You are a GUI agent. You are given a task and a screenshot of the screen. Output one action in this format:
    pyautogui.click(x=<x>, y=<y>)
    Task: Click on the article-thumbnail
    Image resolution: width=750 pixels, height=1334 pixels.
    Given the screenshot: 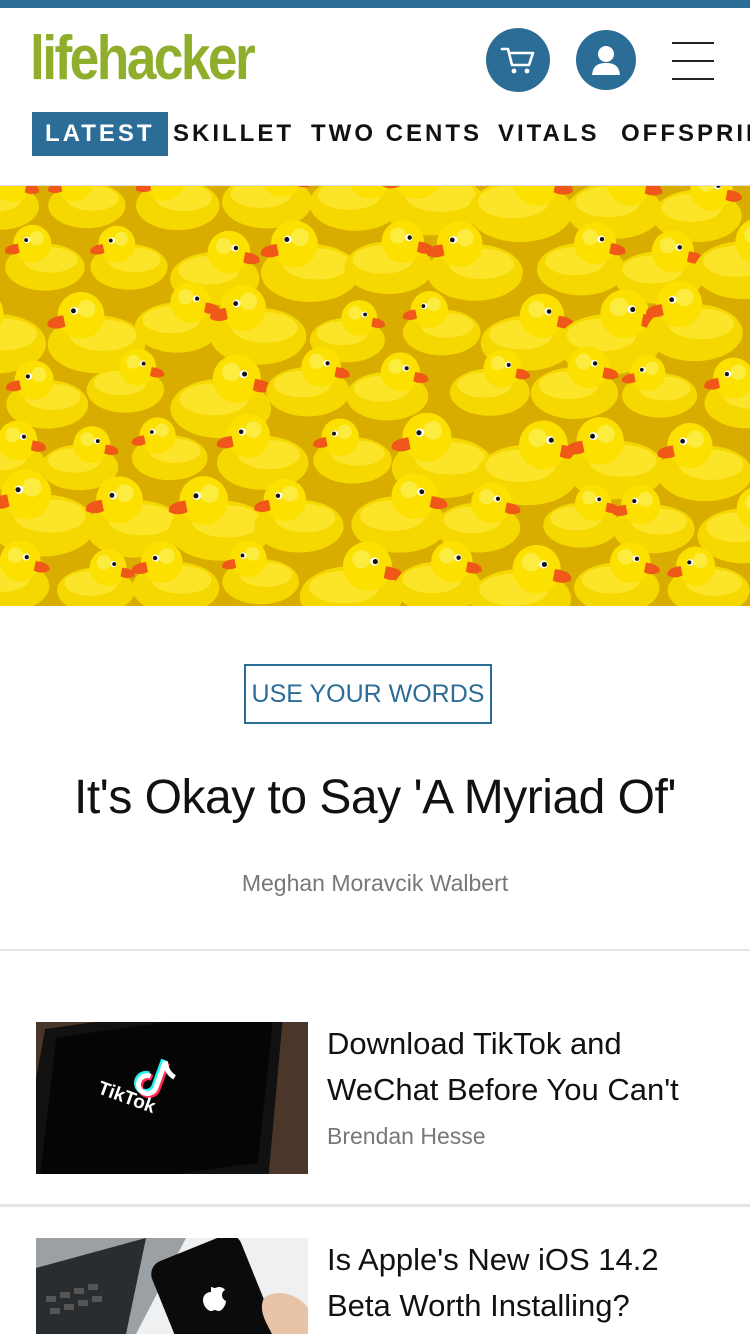 What is the action you would take?
    pyautogui.click(x=172, y=1286)
    